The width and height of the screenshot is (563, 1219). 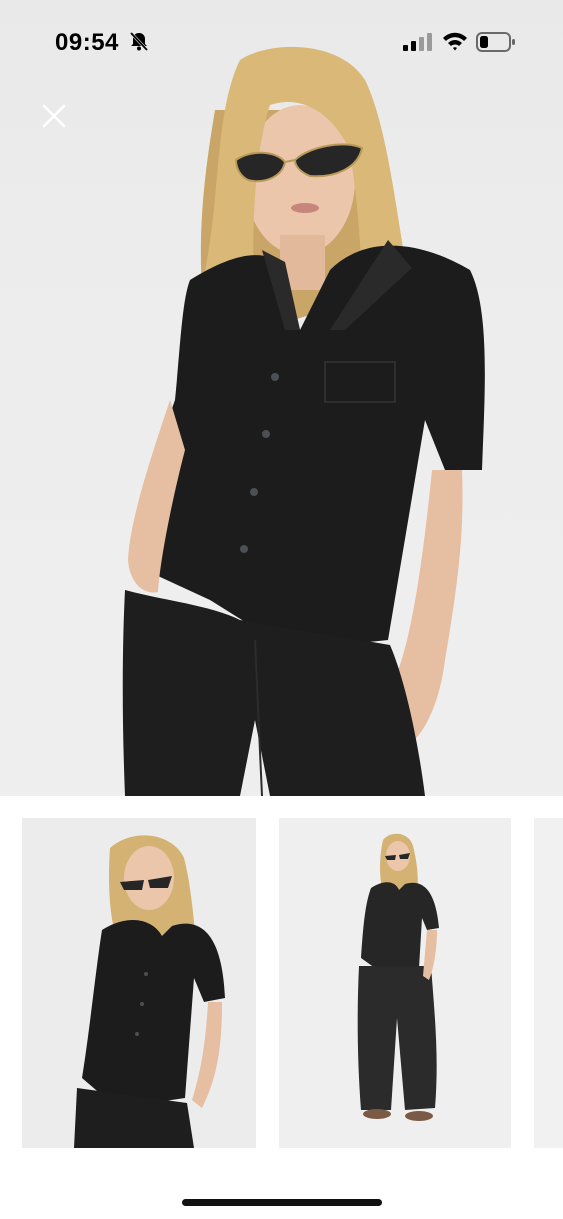 I want to click on thumbnail-1-selected, so click(x=139, y=983).